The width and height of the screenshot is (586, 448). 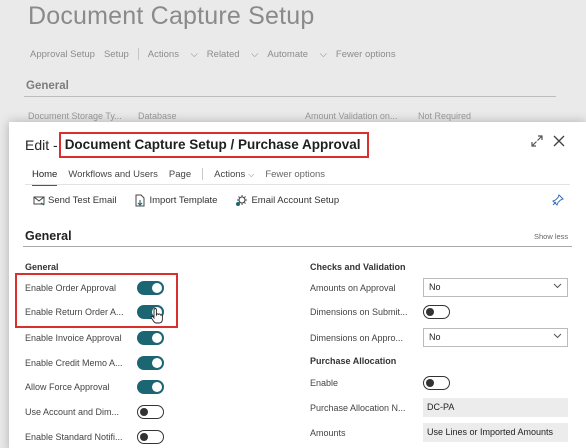 What do you see at coordinates (233, 54) in the screenshot?
I see `nav-related: Related ⌵` at bounding box center [233, 54].